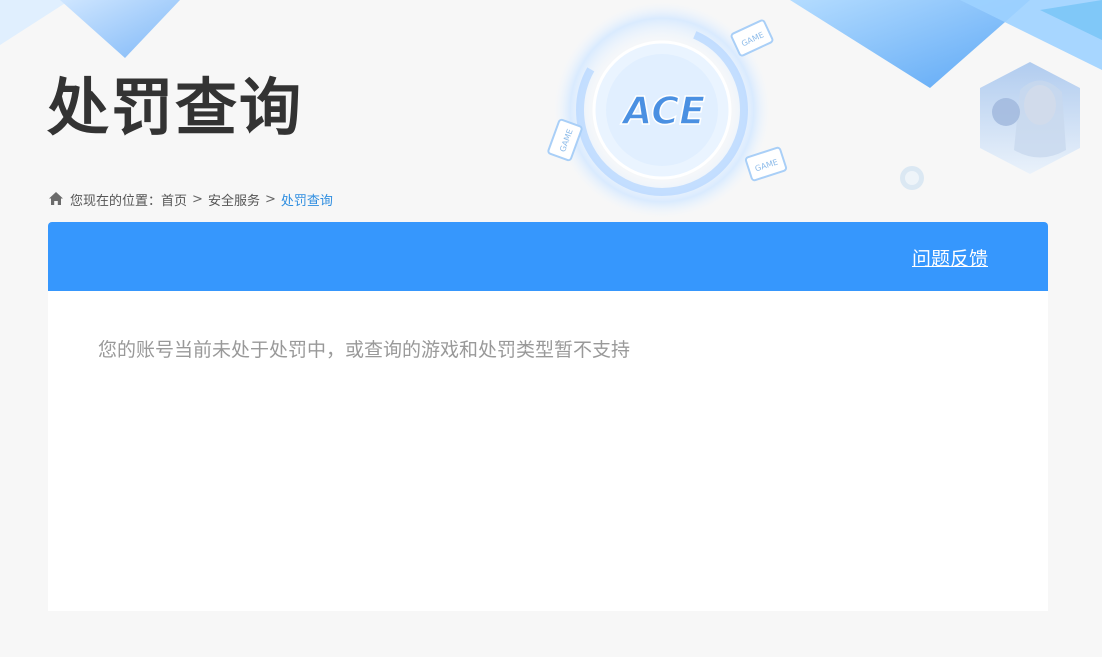 The height and width of the screenshot is (657, 1102). I want to click on breadcrumb-link-security: 安全服务, so click(234, 199).